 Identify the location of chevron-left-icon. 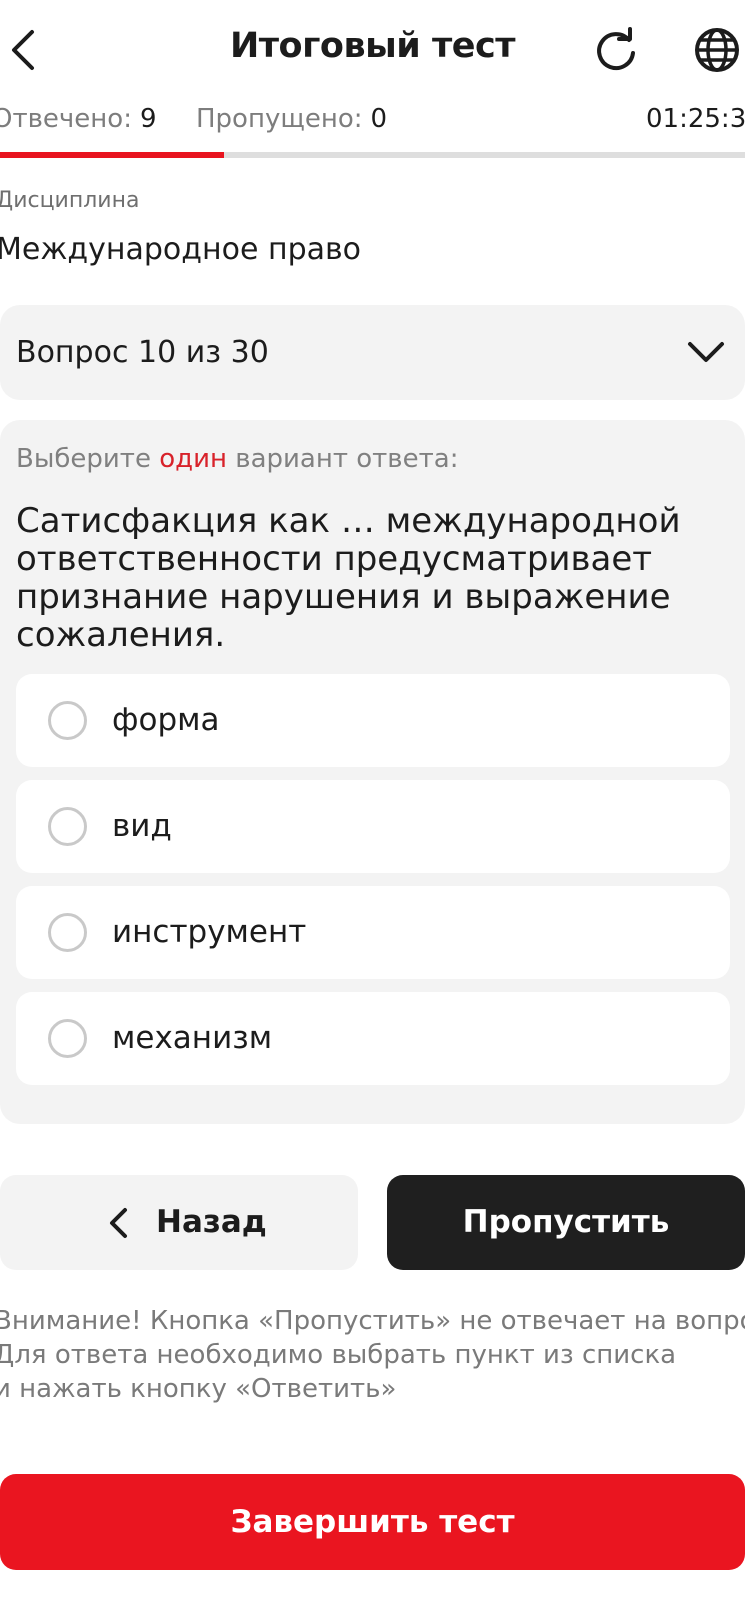
(119, 1223).